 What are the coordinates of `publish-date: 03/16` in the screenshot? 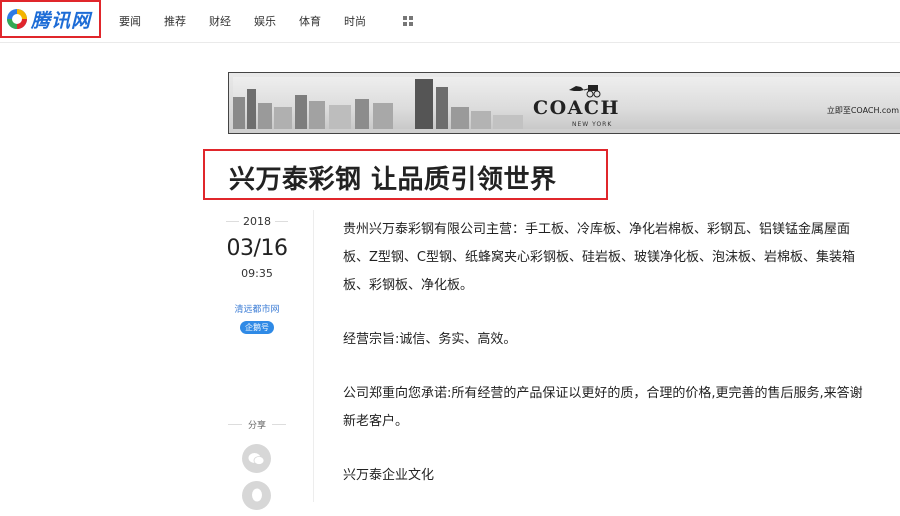 It's located at (257, 248).